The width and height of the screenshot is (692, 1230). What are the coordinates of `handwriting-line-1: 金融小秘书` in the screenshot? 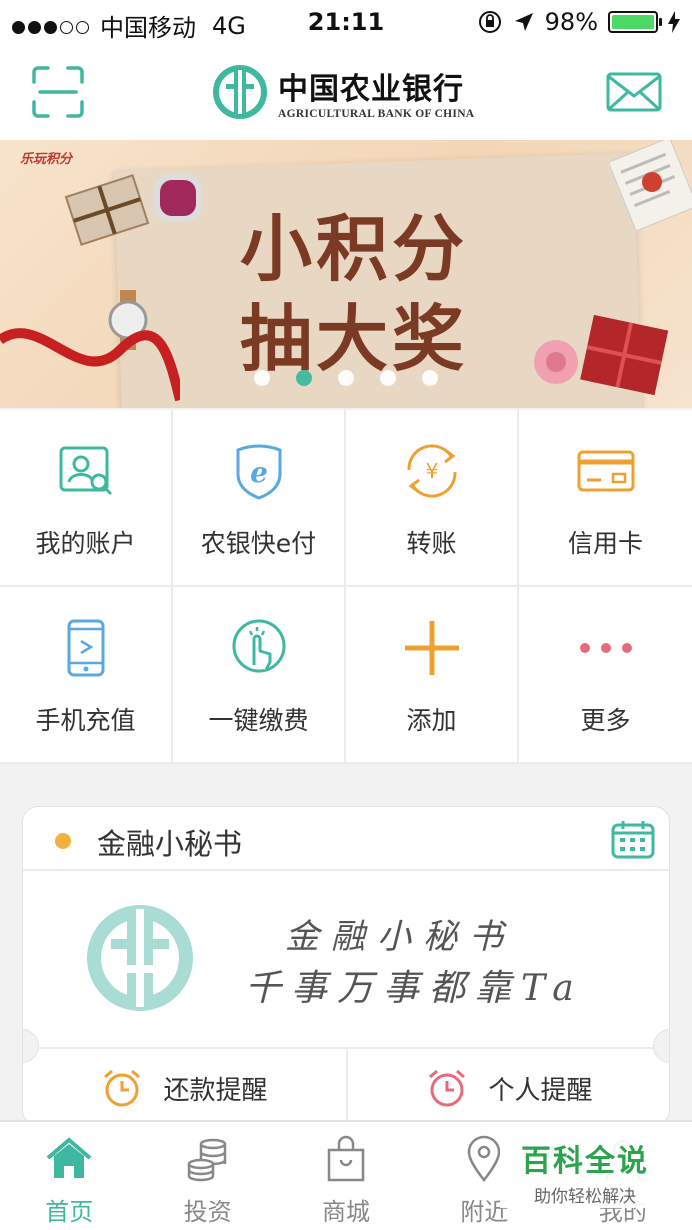 It's located at (400, 937).